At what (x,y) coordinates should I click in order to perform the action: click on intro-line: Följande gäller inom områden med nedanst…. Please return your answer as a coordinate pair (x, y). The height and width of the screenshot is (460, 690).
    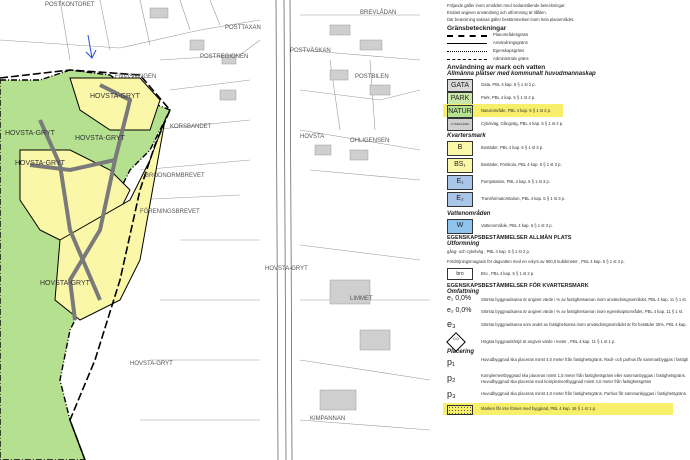
    Looking at the image, I should click on (506, 5).